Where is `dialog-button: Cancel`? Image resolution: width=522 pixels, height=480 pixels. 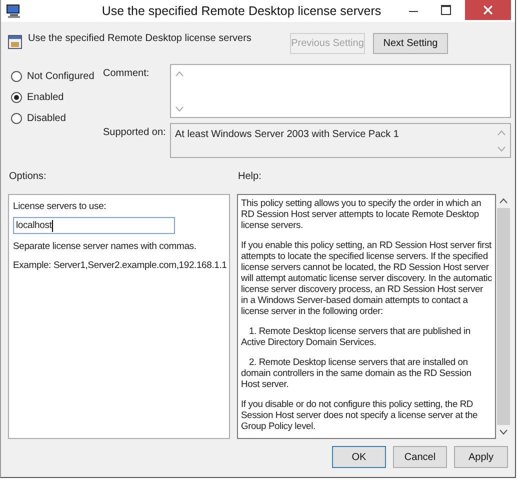 dialog-button: Cancel is located at coordinates (420, 457).